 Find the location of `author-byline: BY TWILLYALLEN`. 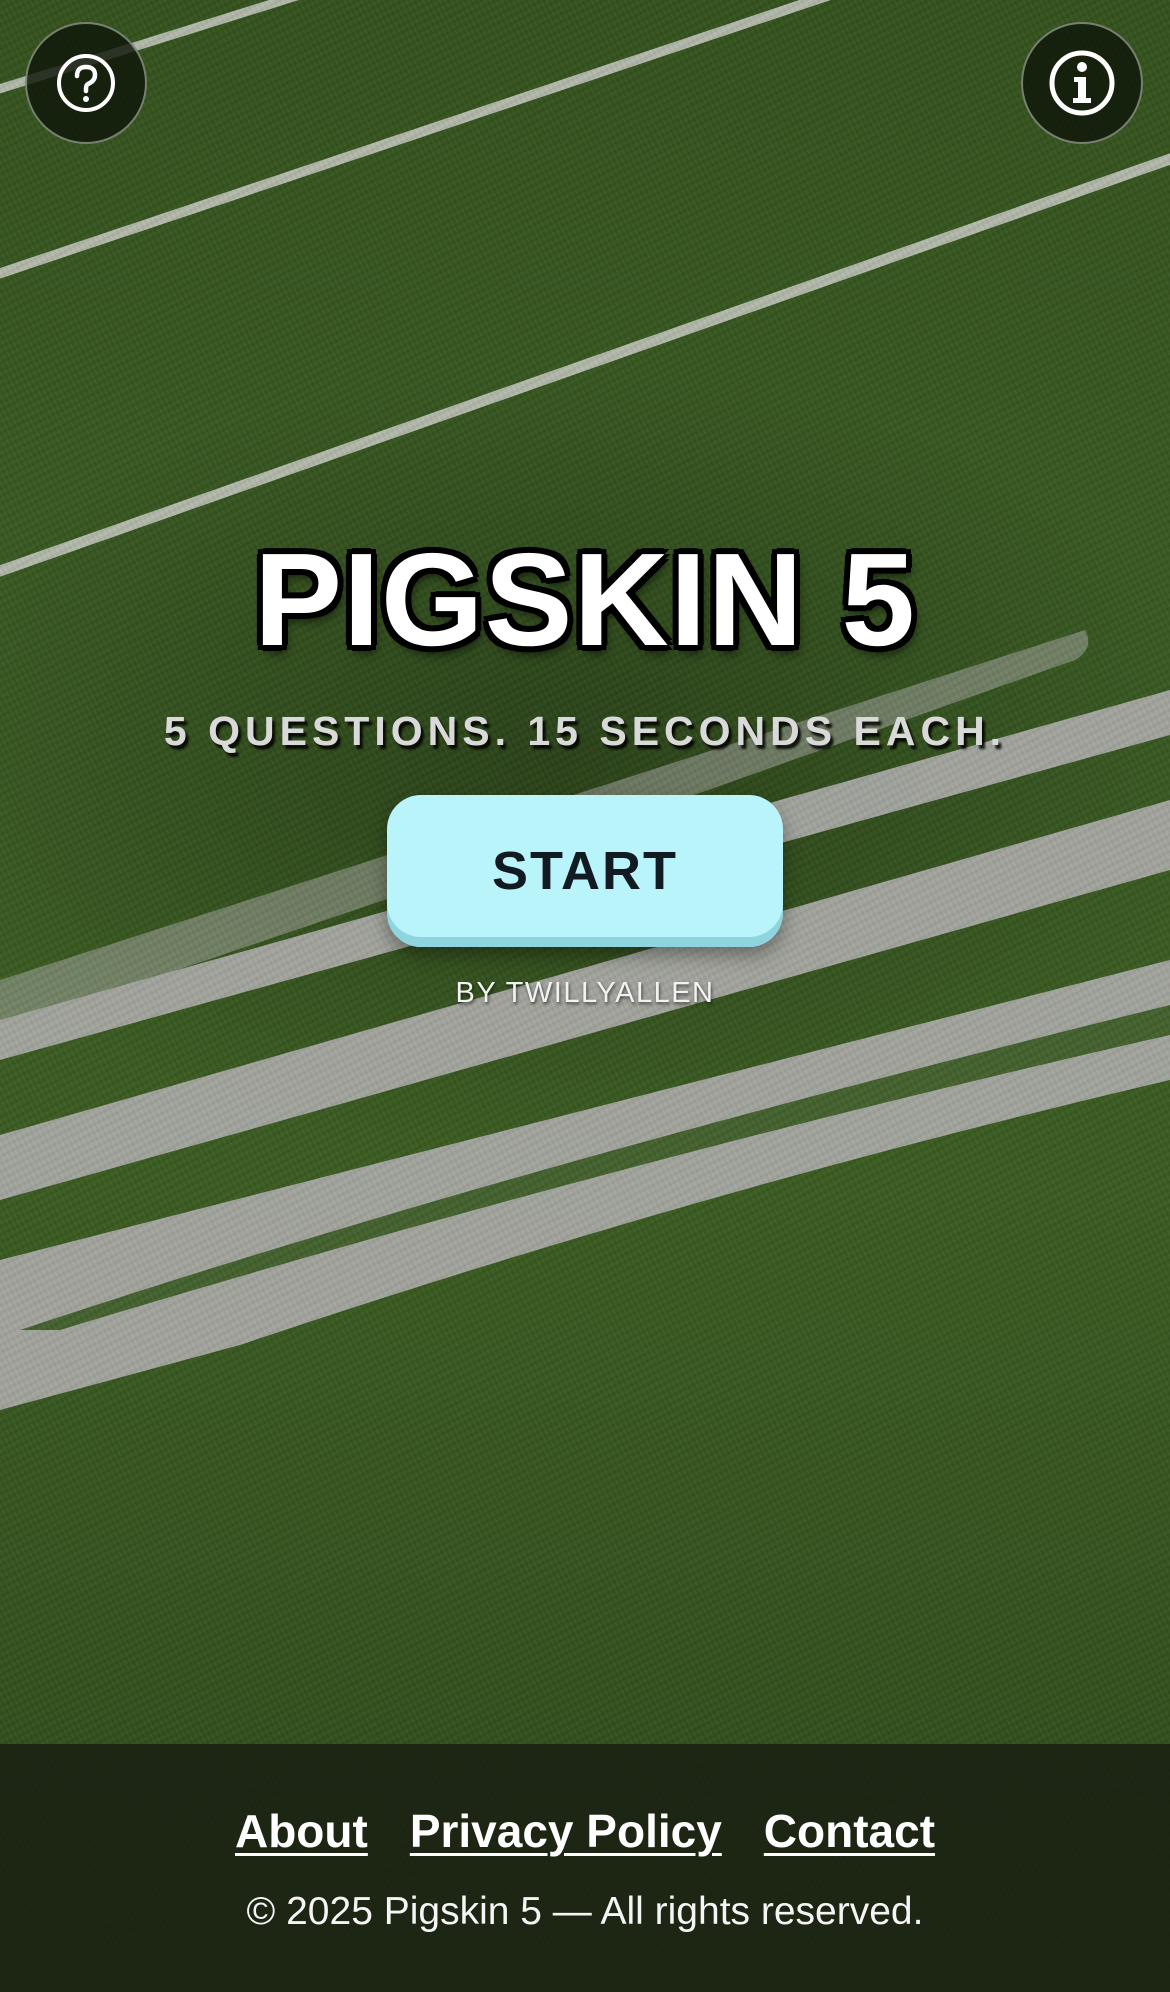

author-byline: BY TWILLYALLEN is located at coordinates (585, 993).